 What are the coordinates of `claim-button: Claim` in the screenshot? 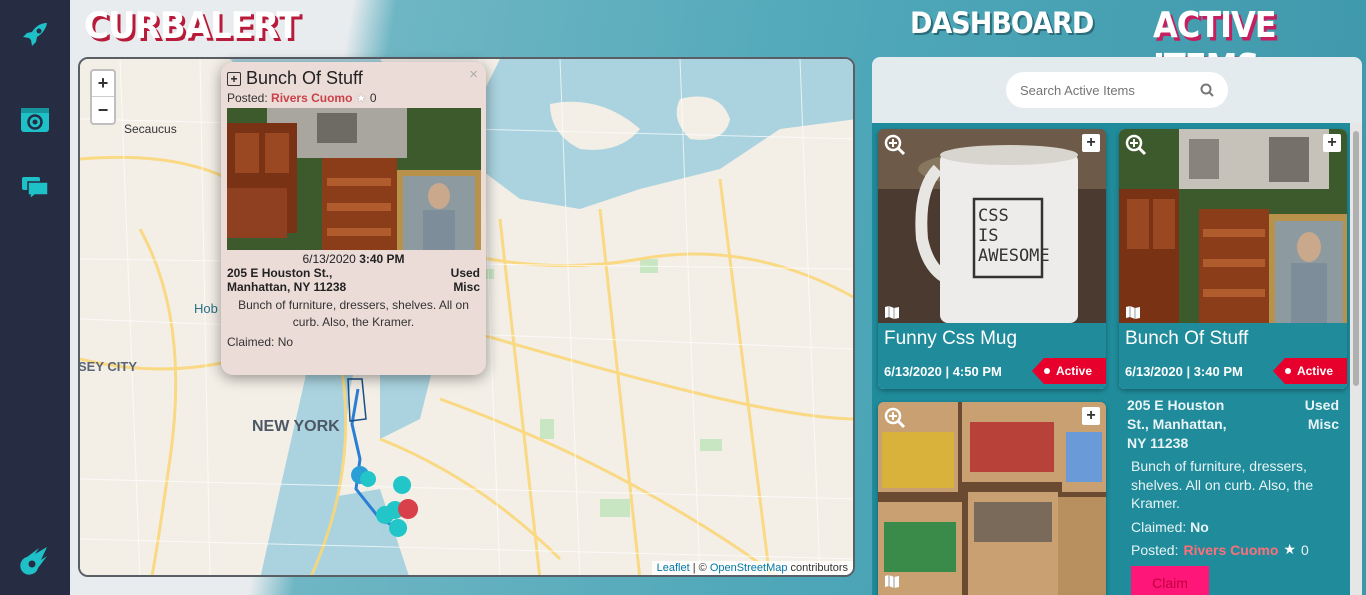 It's located at (1170, 580).